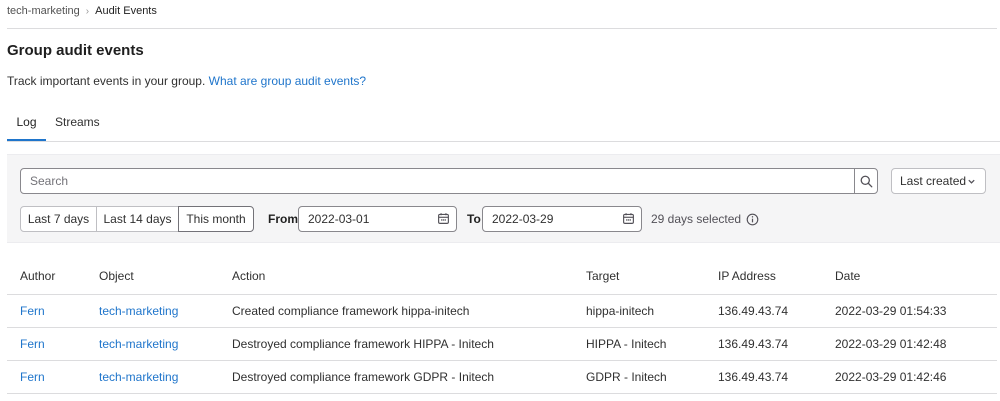 The width and height of the screenshot is (1000, 401). What do you see at coordinates (216, 219) in the screenshot?
I see `range-this-month-button: This month` at bounding box center [216, 219].